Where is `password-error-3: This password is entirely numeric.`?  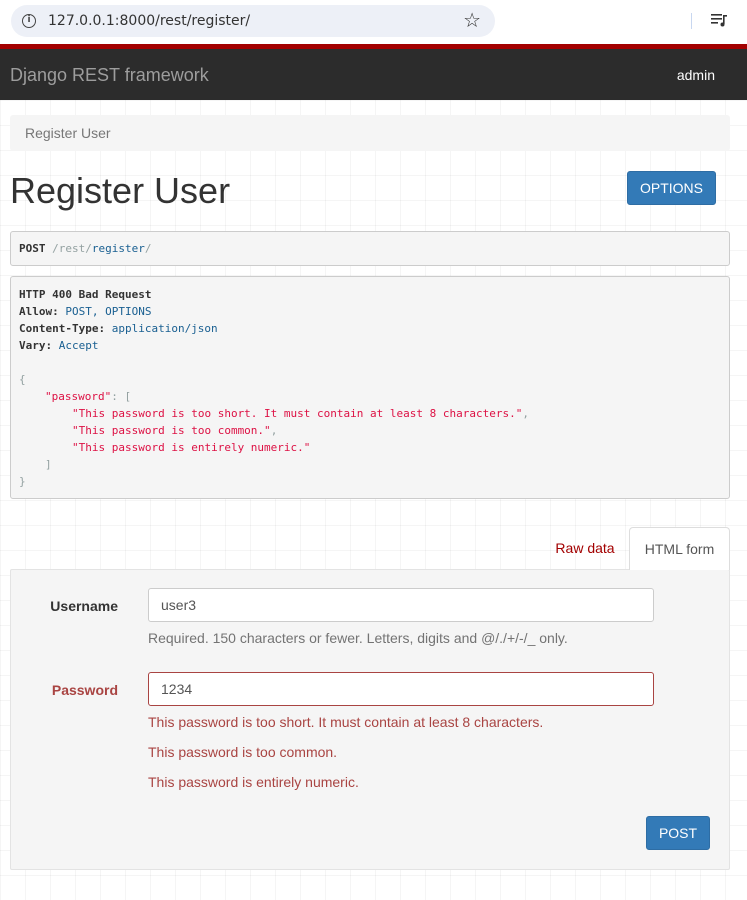
password-error-3: This password is entirely numeric. is located at coordinates (253, 782).